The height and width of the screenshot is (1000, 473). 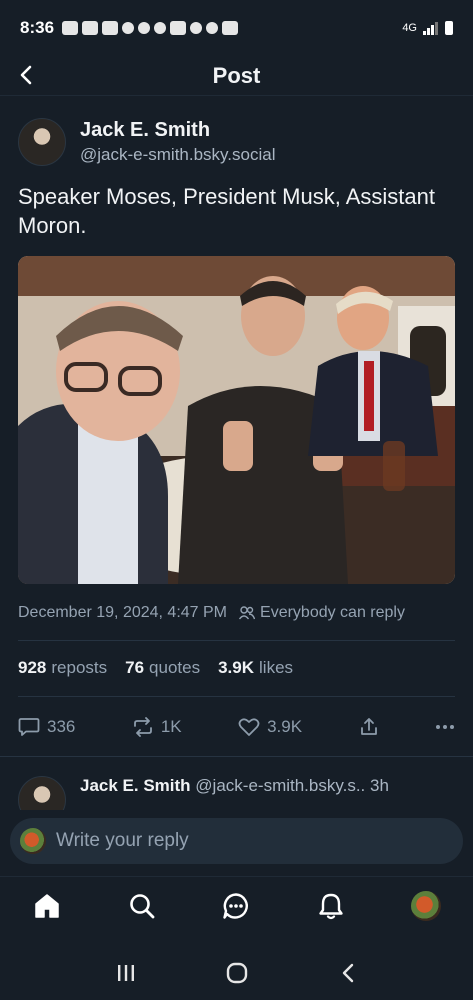 I want to click on share-icon, so click(x=368, y=726).